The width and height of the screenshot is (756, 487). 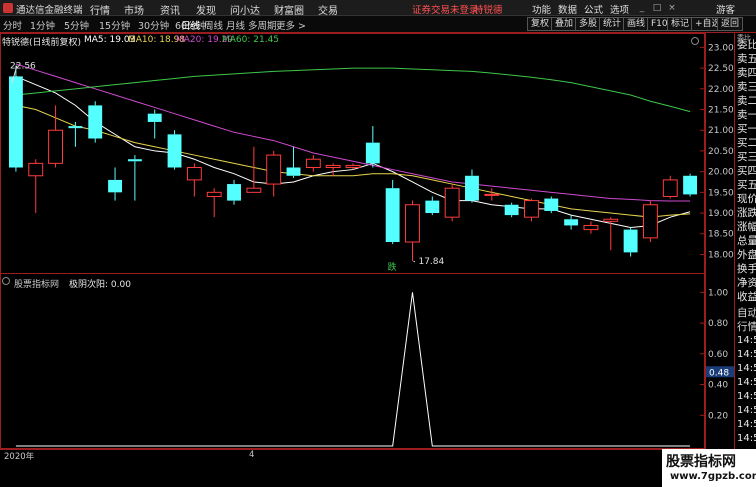 What do you see at coordinates (289, 9) in the screenshot?
I see `menu-wealth: 财富圈` at bounding box center [289, 9].